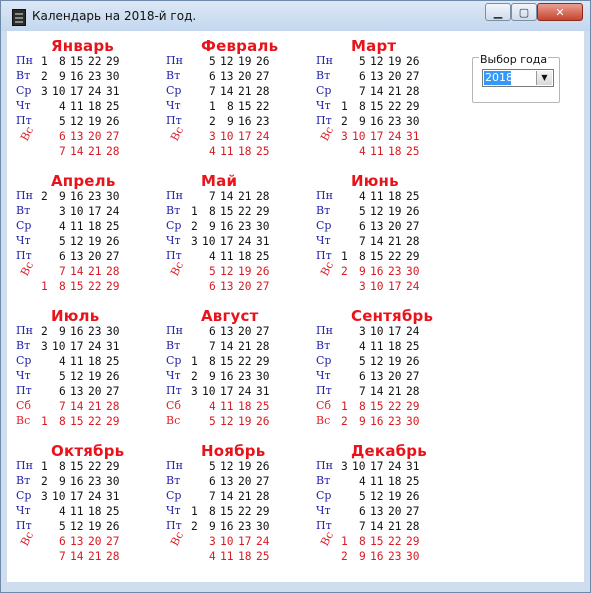  I want to click on day-cell: 2, so click(44, 76).